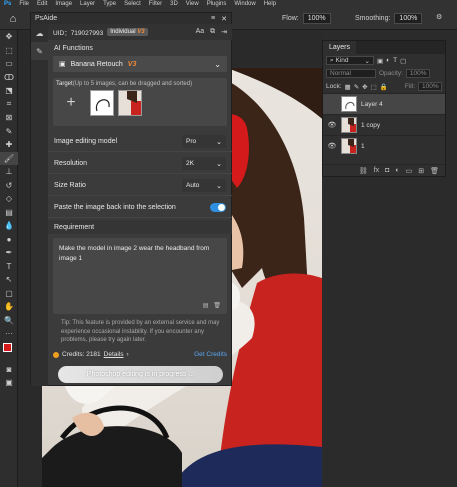  Describe the element at coordinates (7, 4) in the screenshot. I see `menu-ps-logo: Ps` at that location.